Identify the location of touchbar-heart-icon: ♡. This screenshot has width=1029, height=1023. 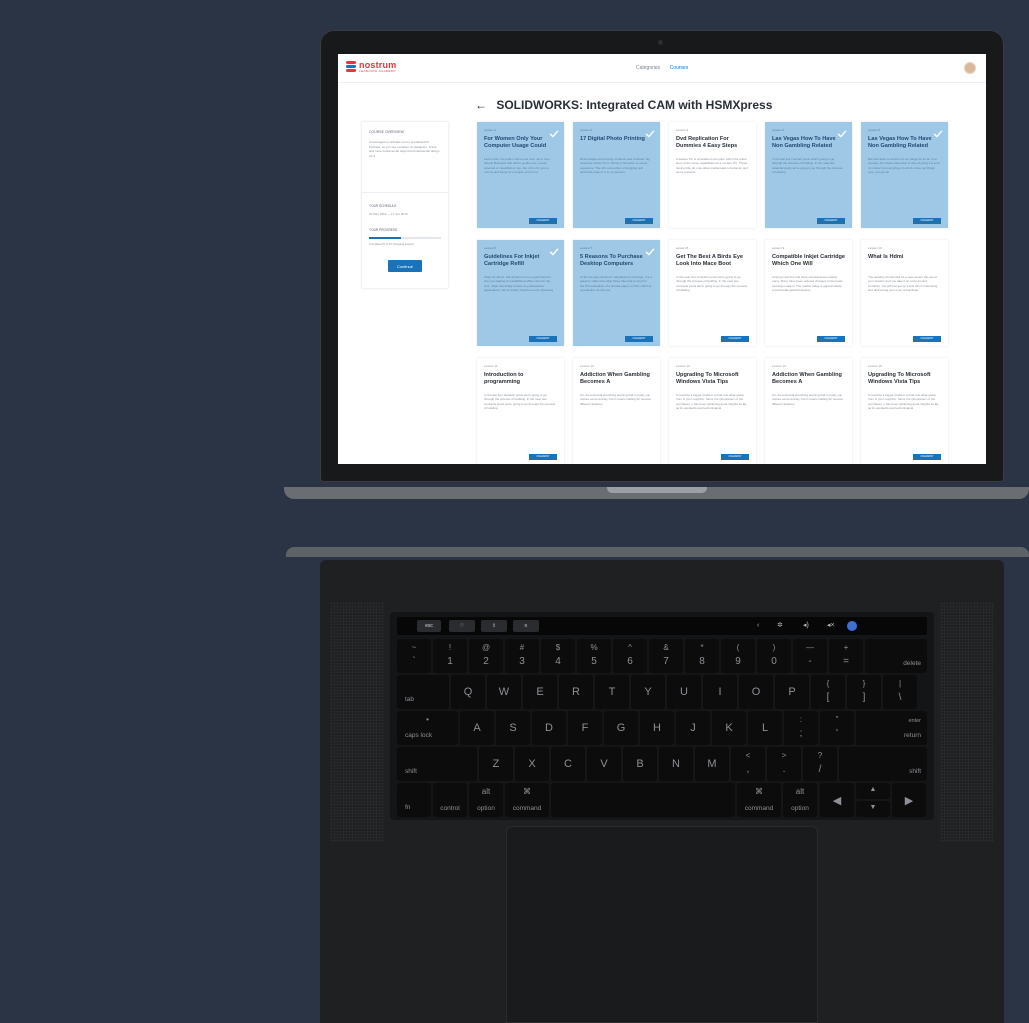
(462, 626).